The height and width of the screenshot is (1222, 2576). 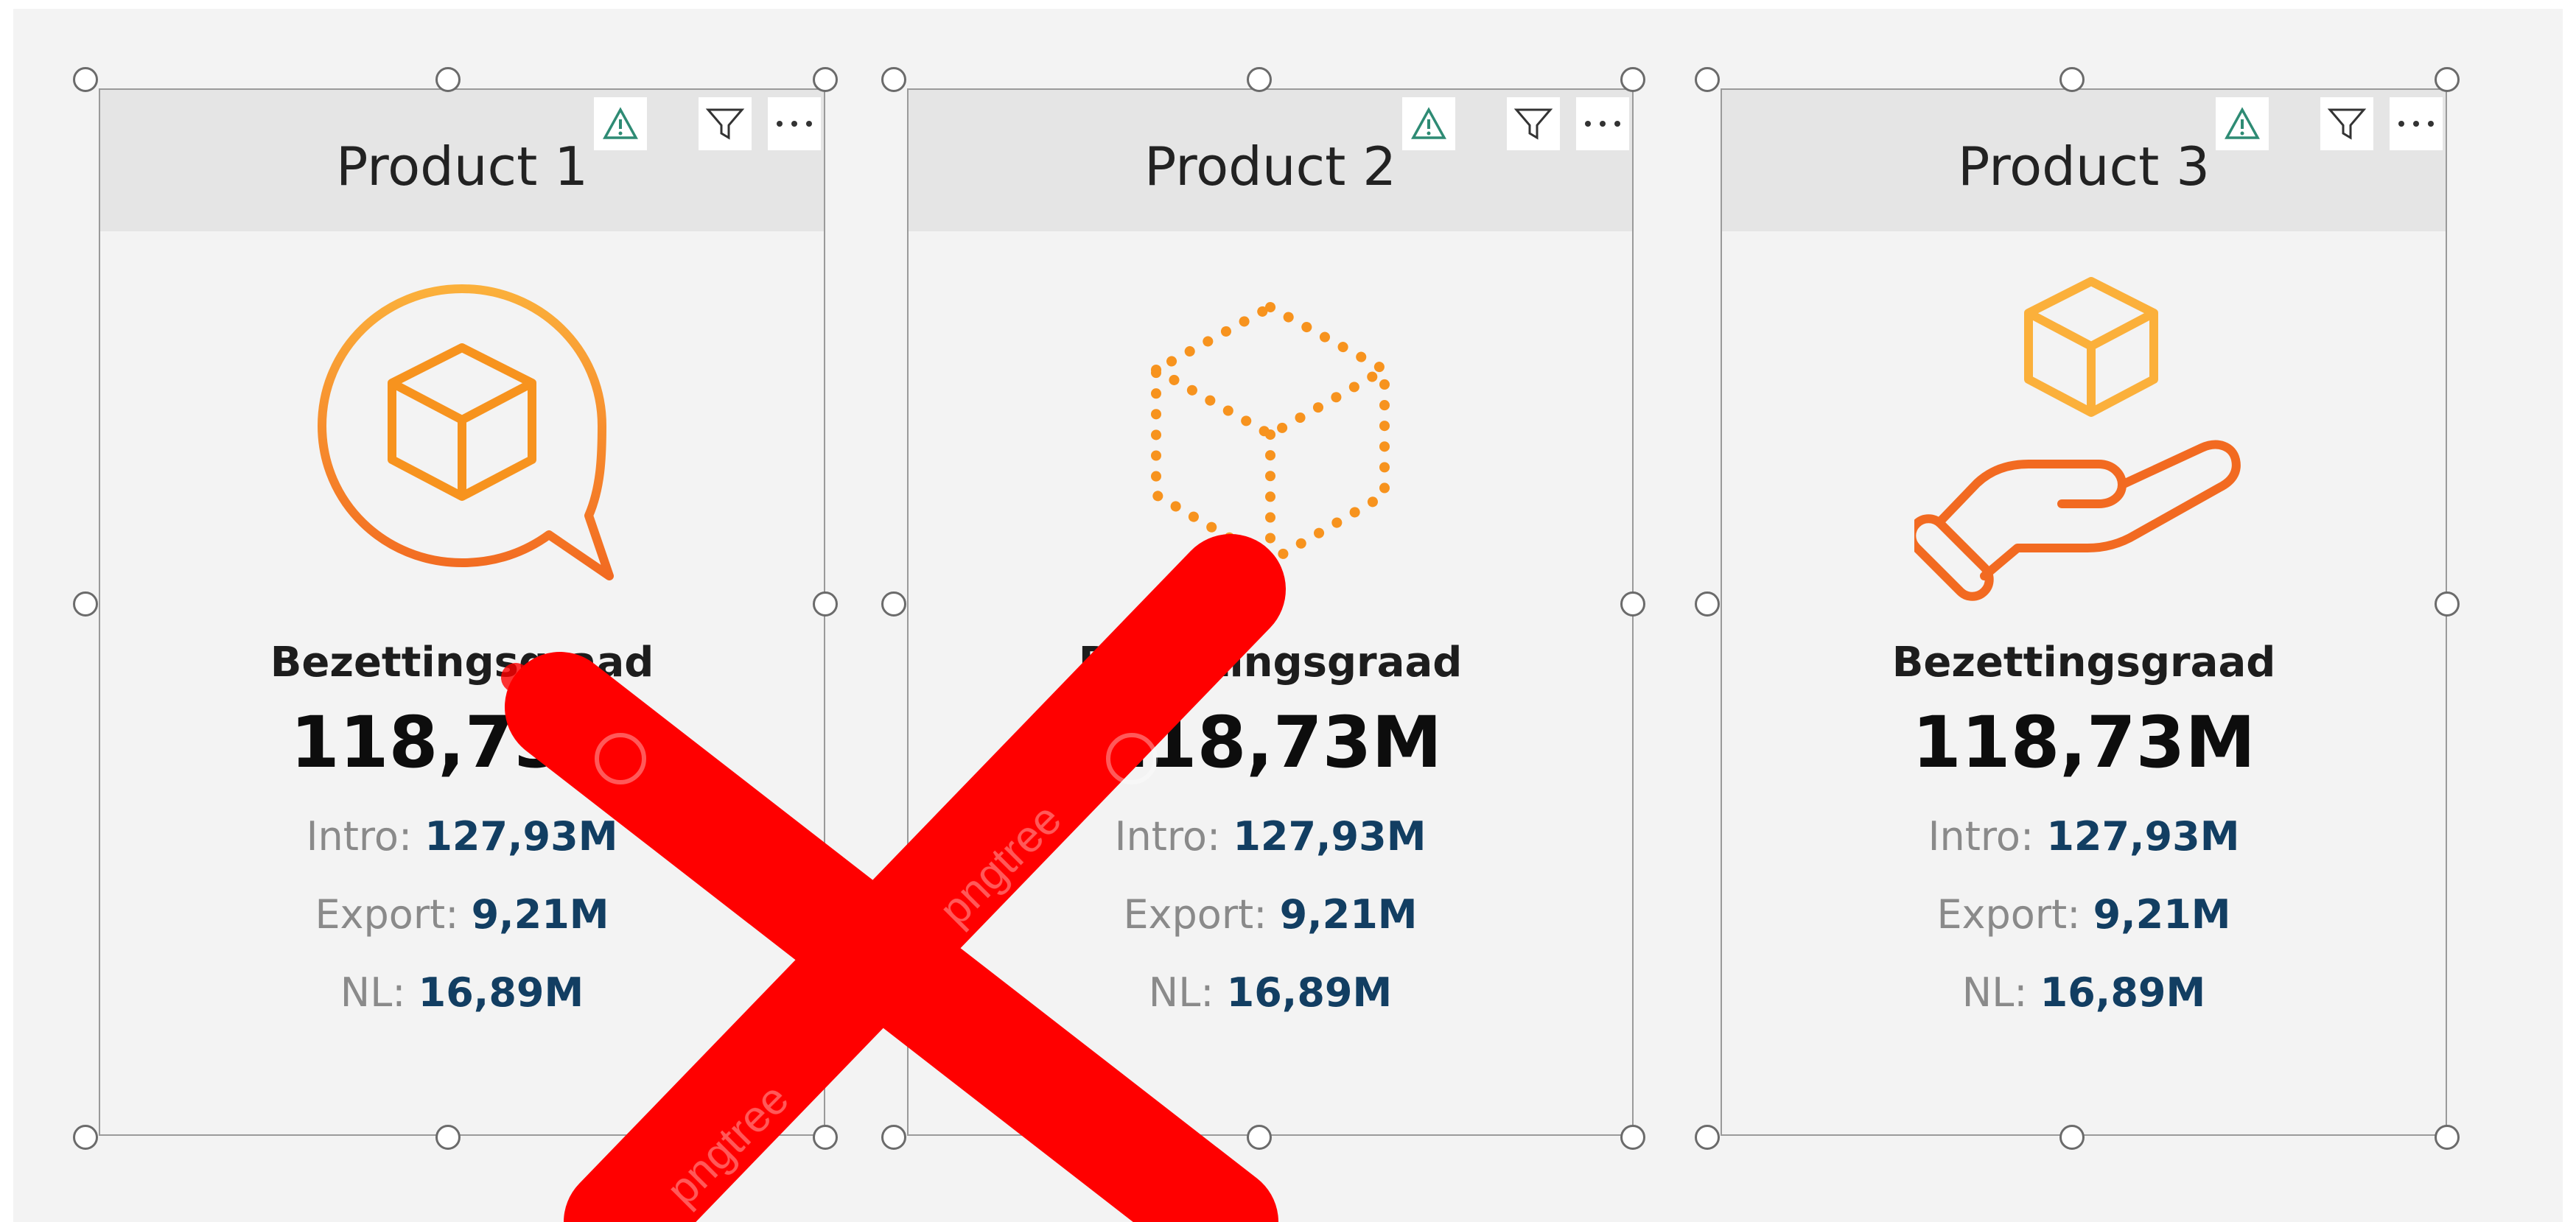 I want to click on dotted-cube-icon, so click(x=1270, y=473).